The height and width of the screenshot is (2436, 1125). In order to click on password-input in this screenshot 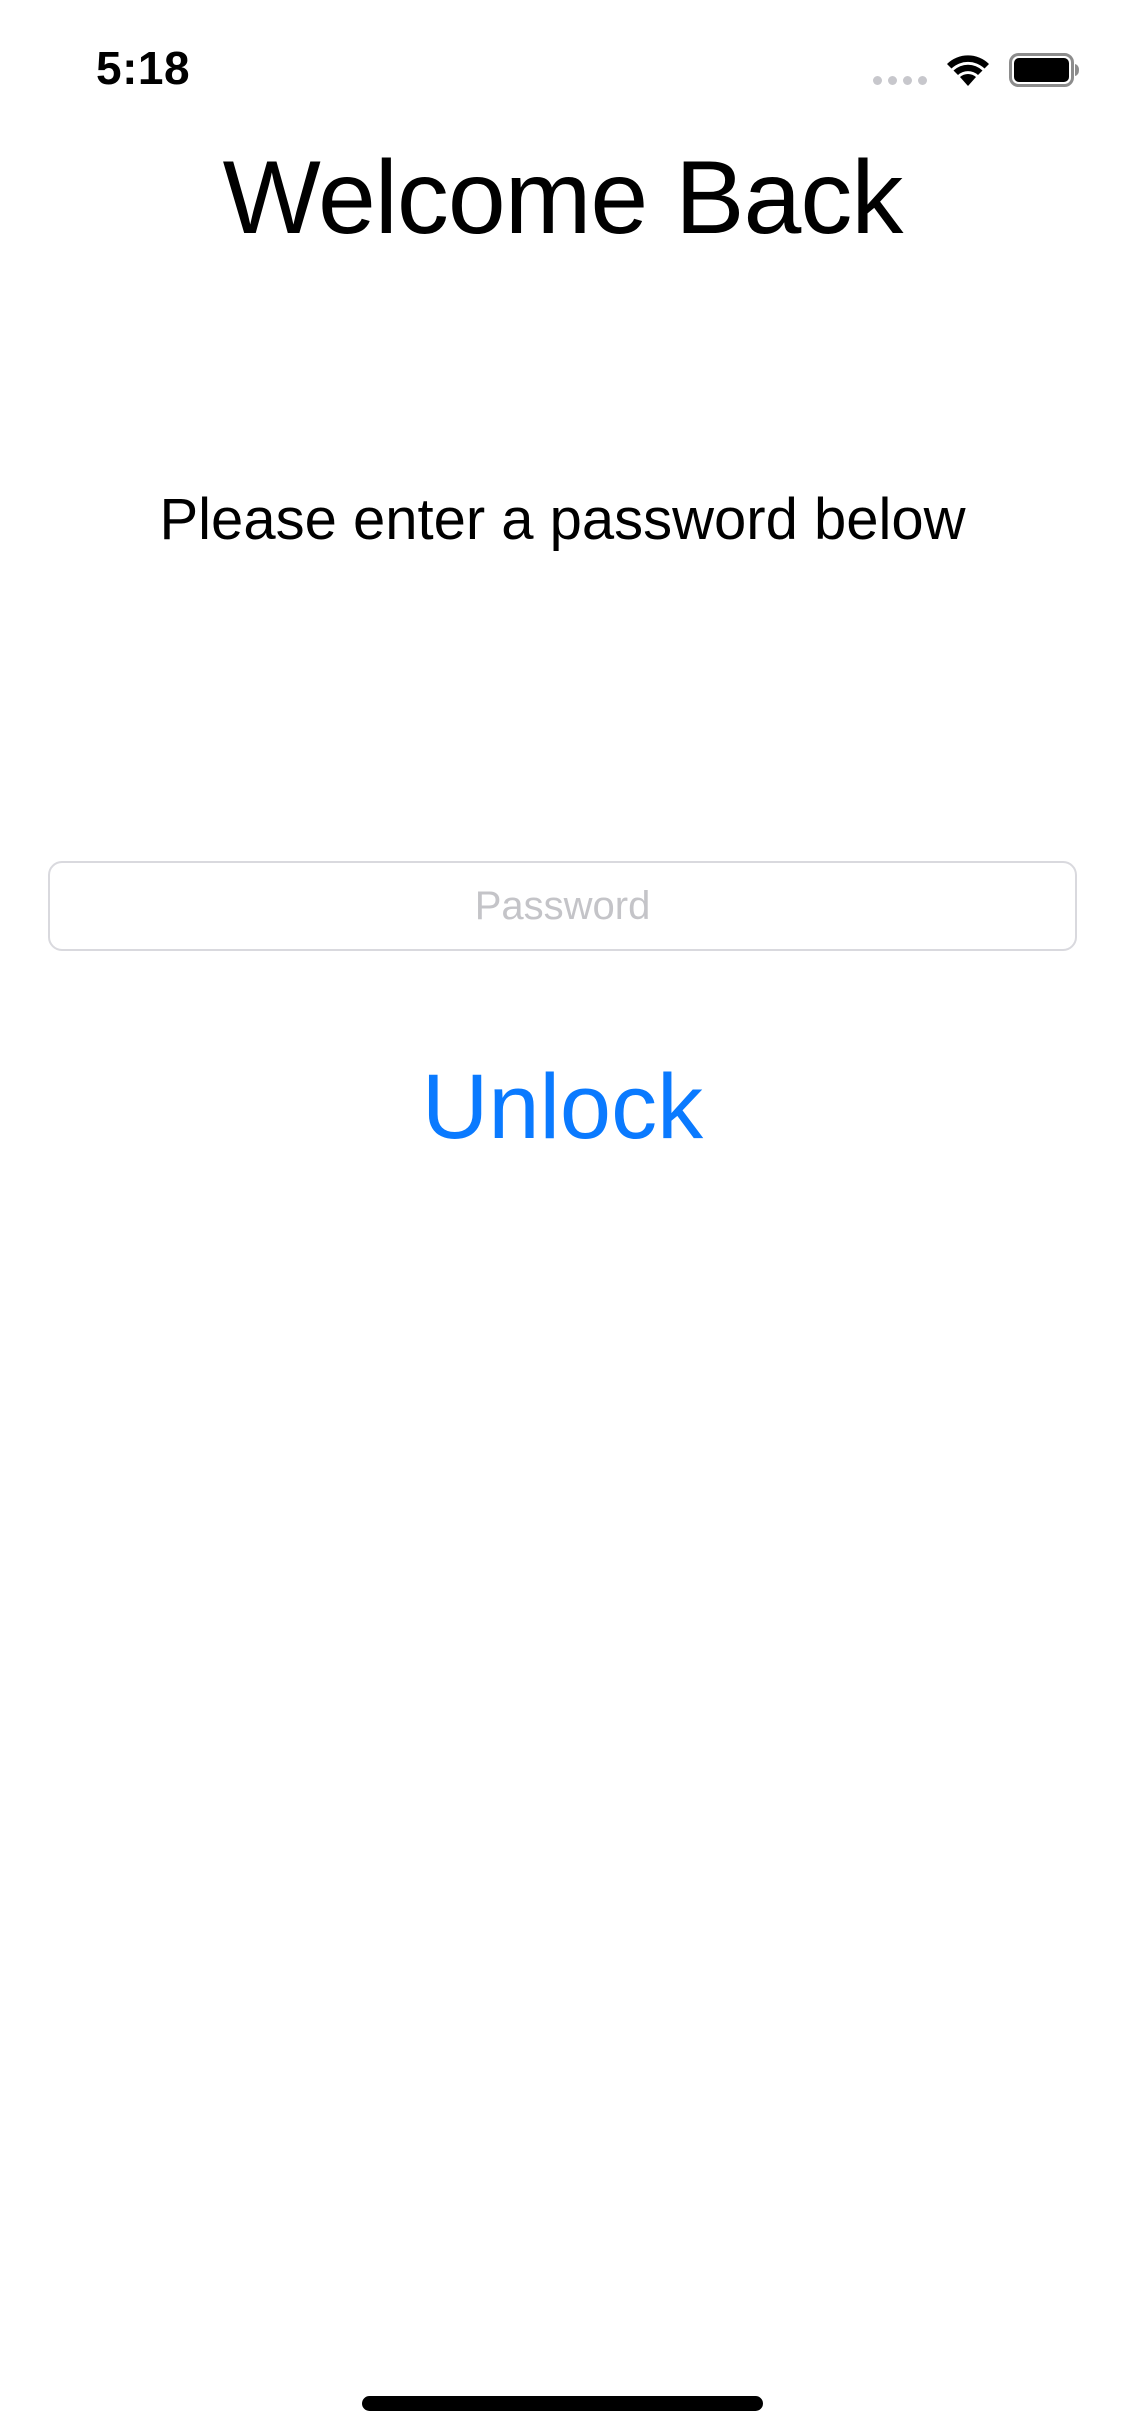, I will do `click(562, 906)`.